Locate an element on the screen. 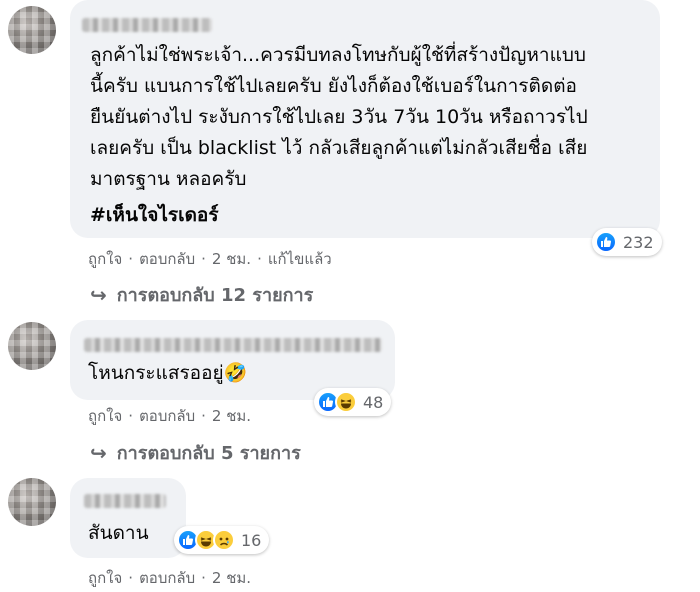 The width and height of the screenshot is (700, 592). comment-text: โหนกระแสรออยู่🤣 is located at coordinates (168, 373).